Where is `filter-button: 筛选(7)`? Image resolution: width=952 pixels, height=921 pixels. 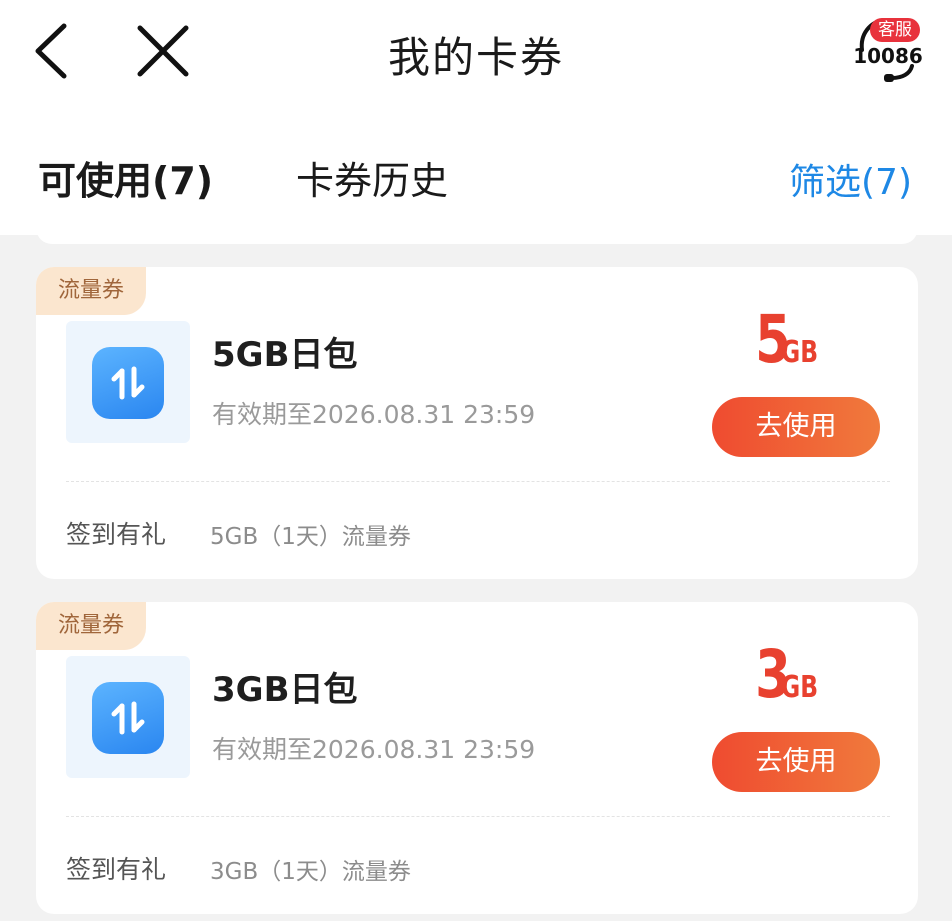
filter-button: 筛选(7) is located at coordinates (850, 179).